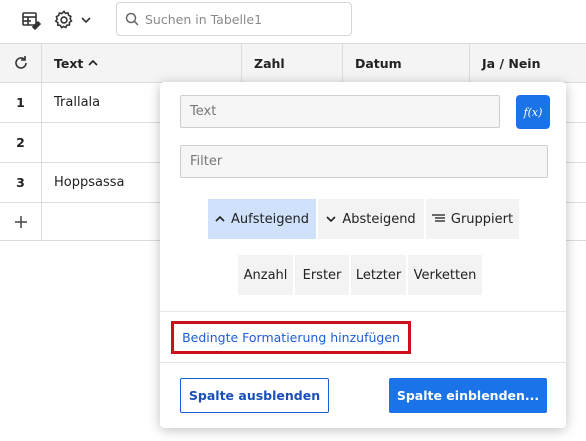 The width and height of the screenshot is (586, 441). I want to click on column-header-zahl: Zahl, so click(292, 63).